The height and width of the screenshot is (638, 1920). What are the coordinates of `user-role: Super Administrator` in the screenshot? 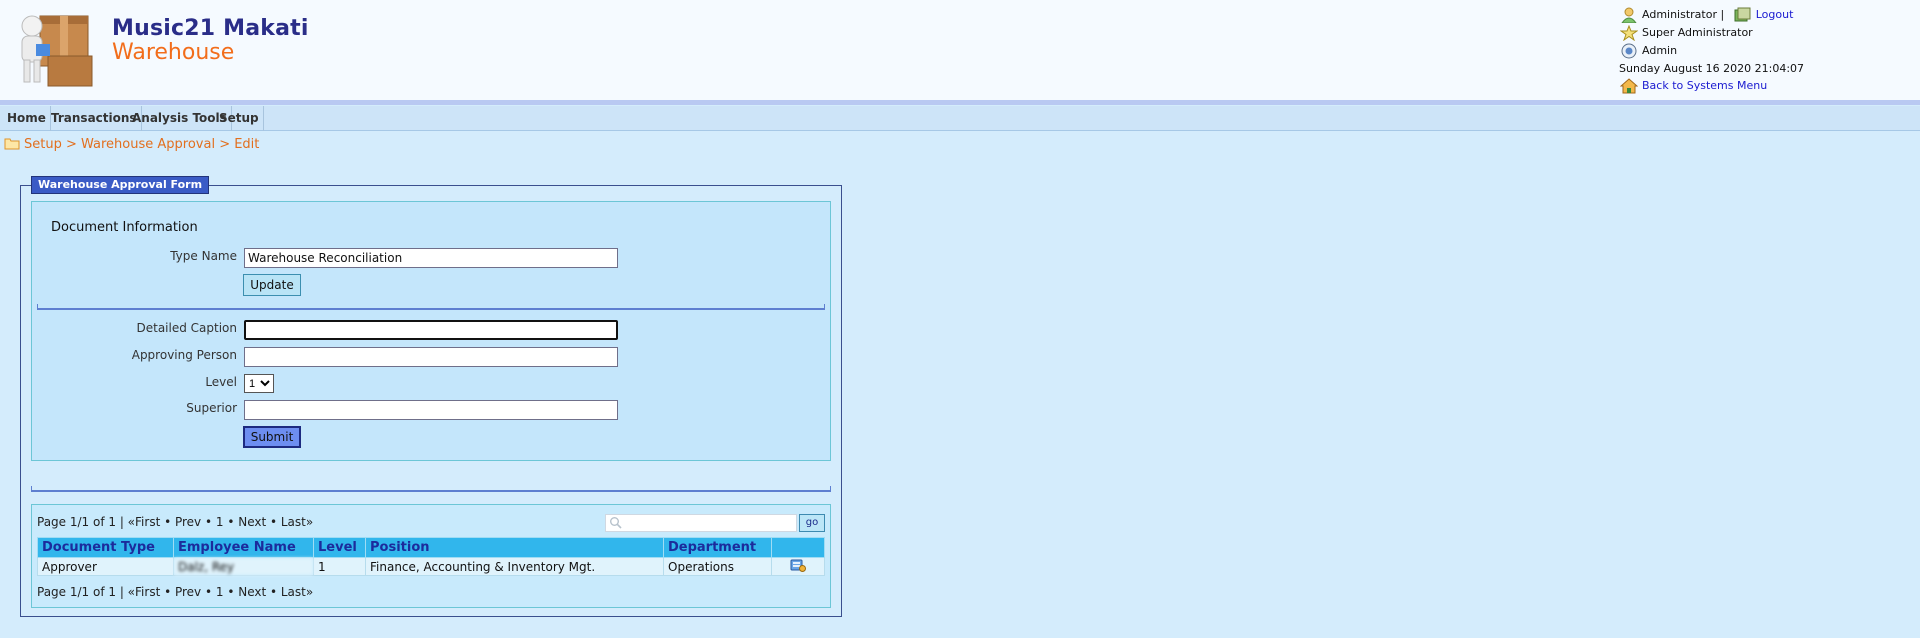 It's located at (1697, 32).